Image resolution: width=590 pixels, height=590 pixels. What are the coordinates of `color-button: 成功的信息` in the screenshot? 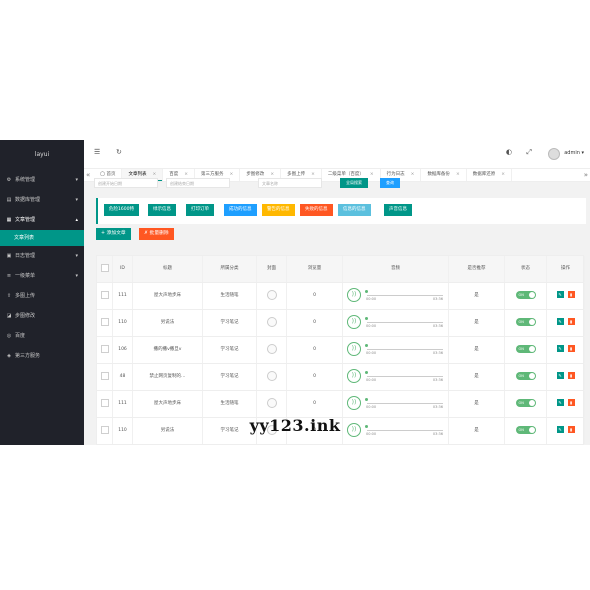 It's located at (240, 210).